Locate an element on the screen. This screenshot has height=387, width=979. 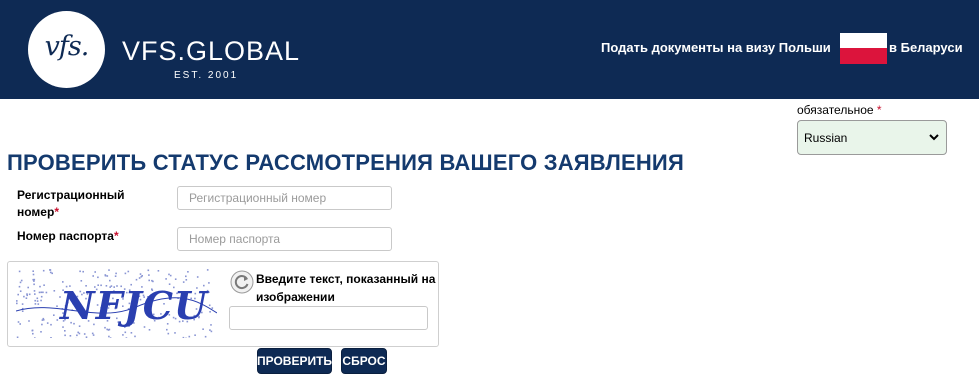
header-tagline-country: в Беларуси is located at coordinates (926, 47).